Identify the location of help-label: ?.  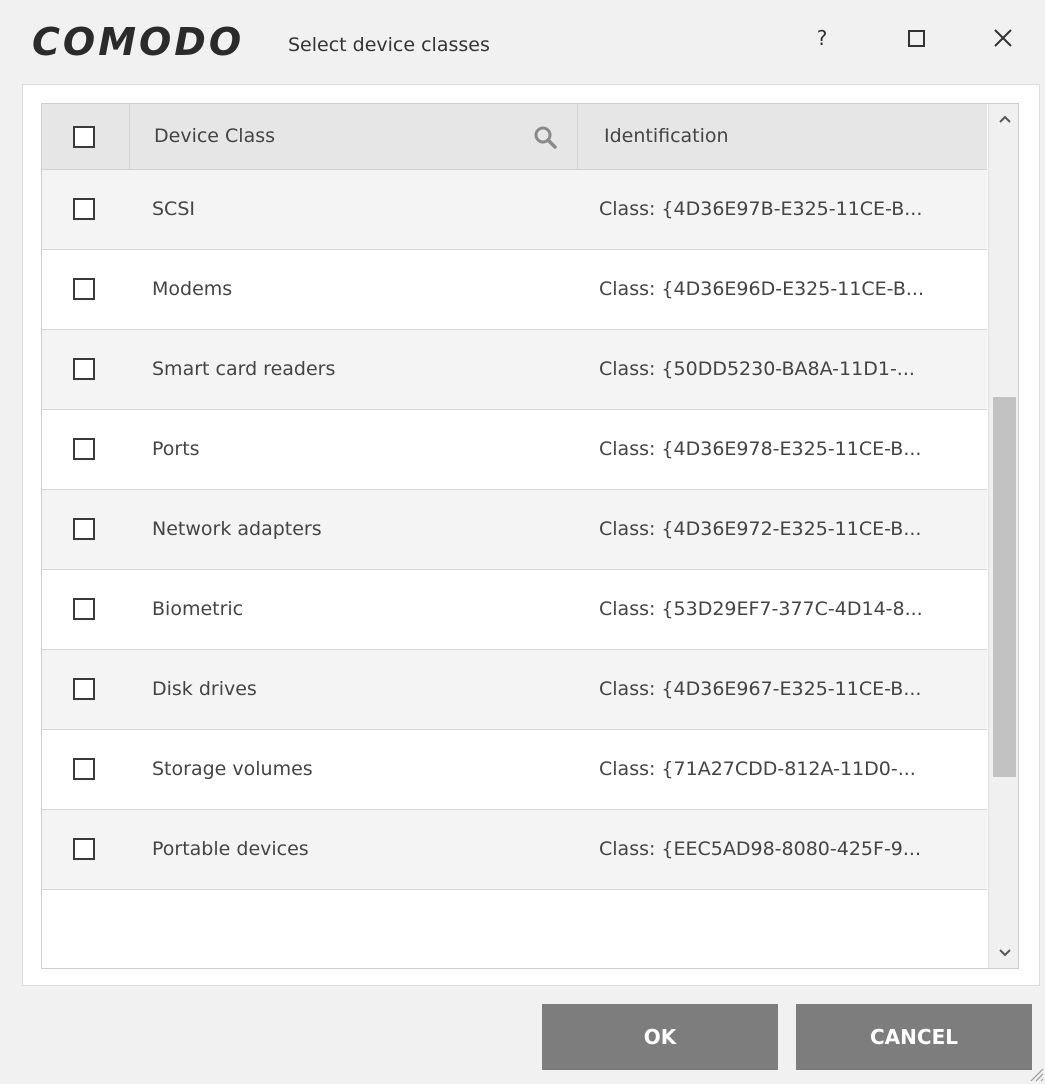
(822, 38).